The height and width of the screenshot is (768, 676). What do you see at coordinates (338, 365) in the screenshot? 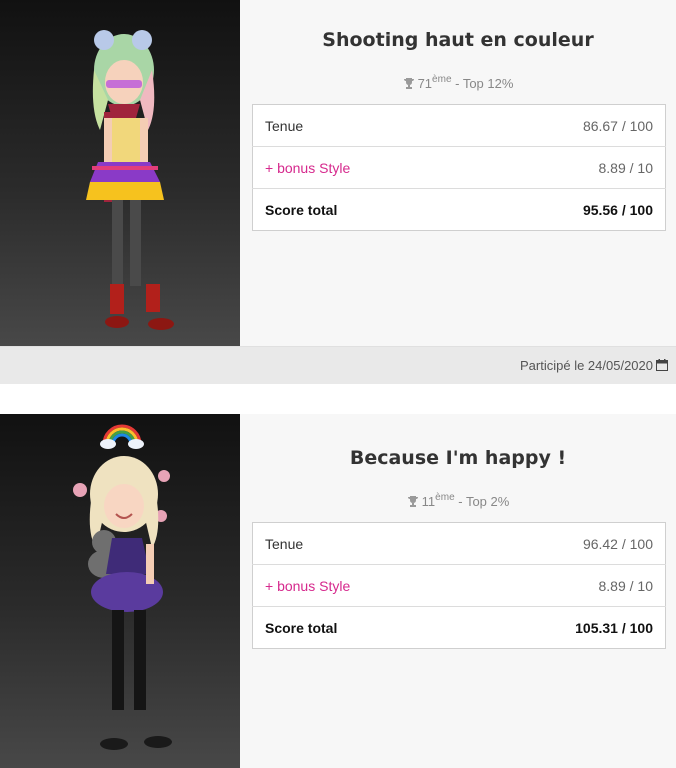
I see `participation-bar: Participé le 24/05/2020` at bounding box center [338, 365].